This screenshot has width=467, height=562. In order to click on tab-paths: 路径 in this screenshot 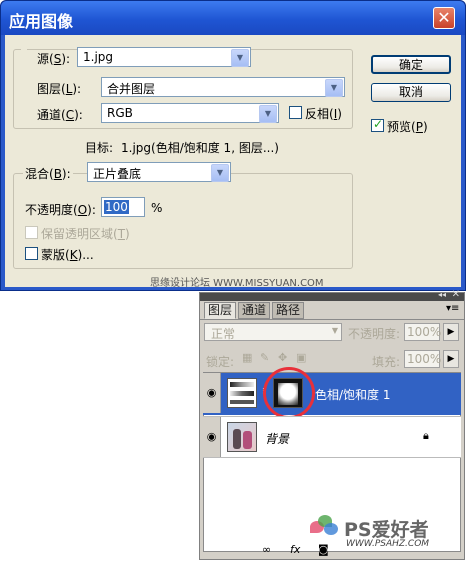, I will do `click(288, 310)`.